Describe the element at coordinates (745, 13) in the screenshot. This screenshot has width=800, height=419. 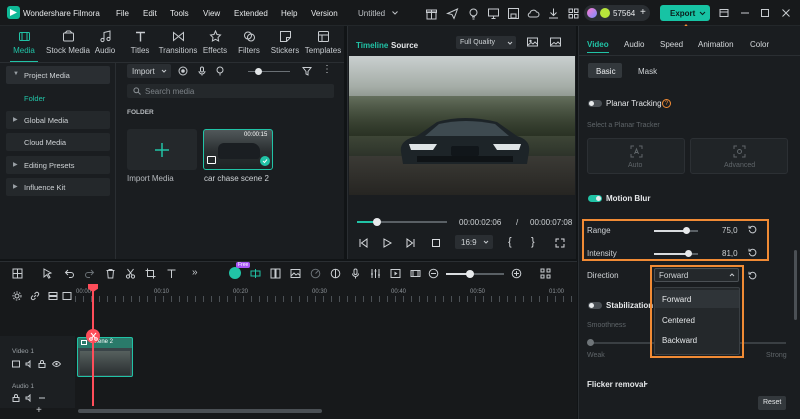
I see `minimize-icon` at that location.